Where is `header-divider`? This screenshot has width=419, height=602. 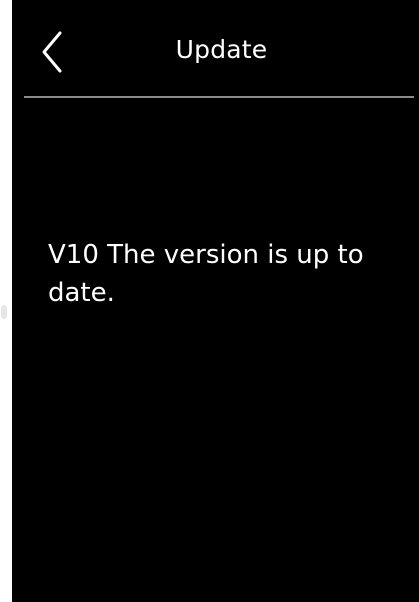
header-divider is located at coordinates (219, 97).